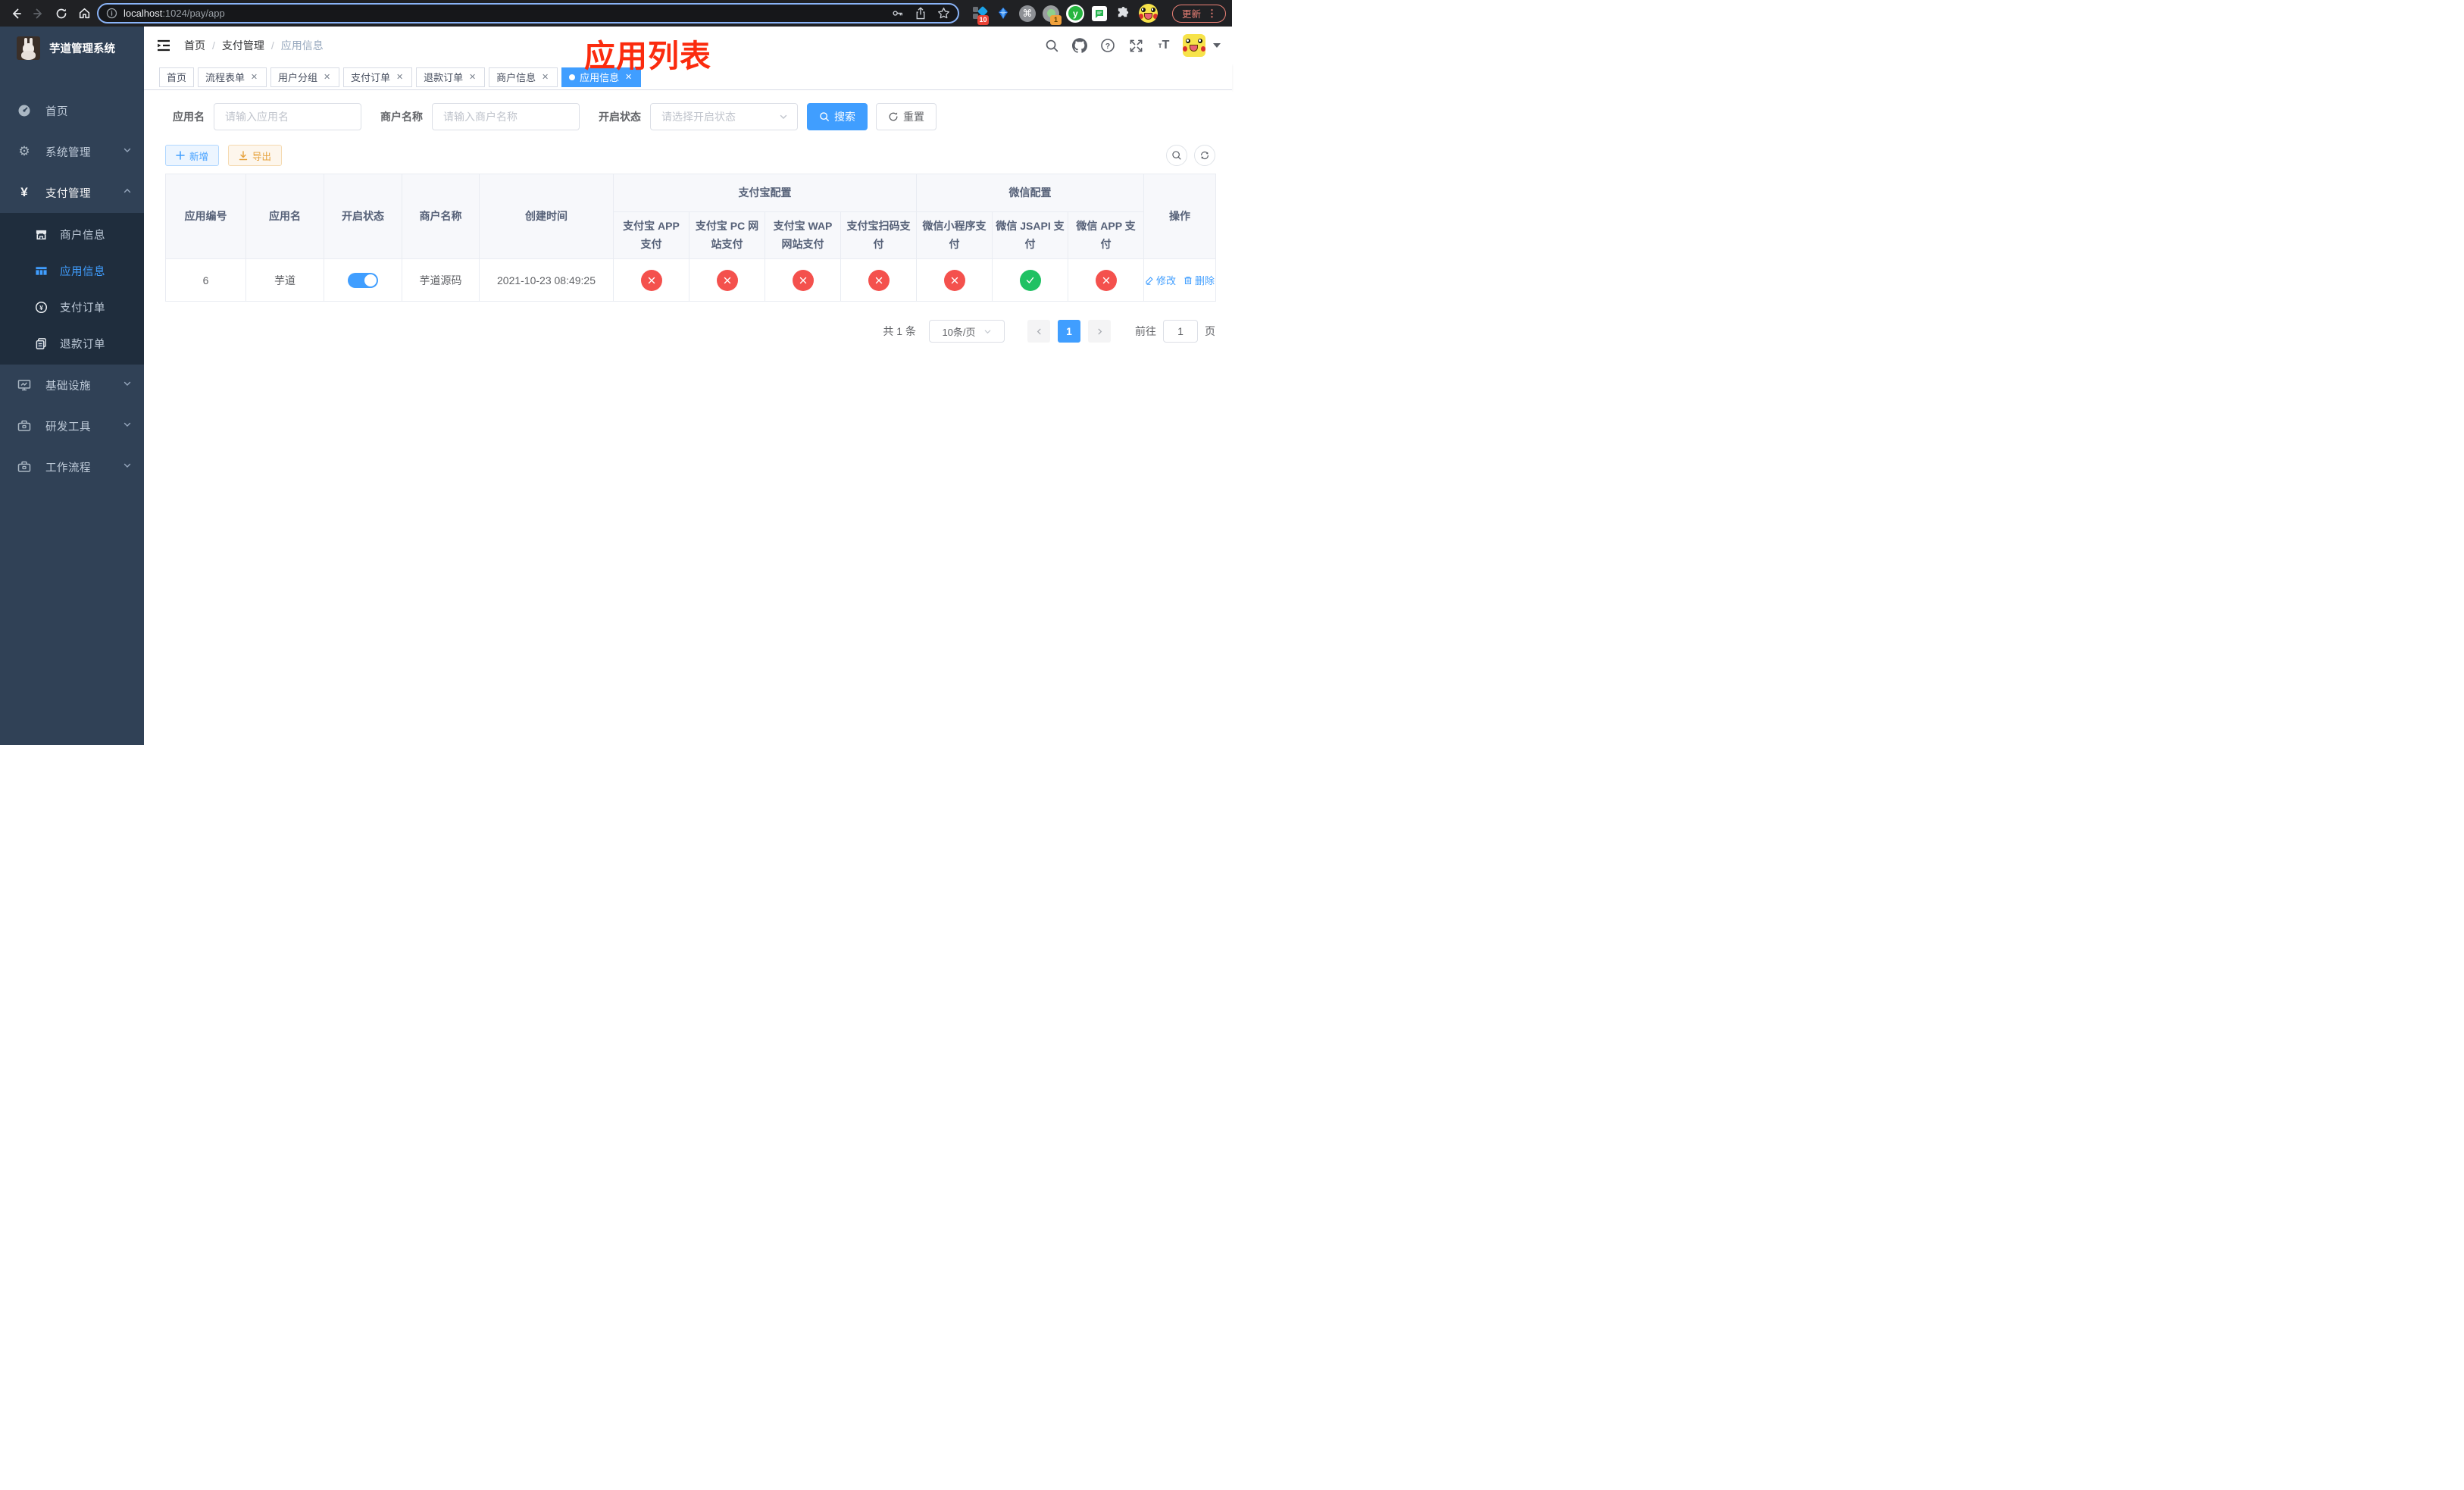 This screenshot has width=2464, height=1490. Describe the element at coordinates (897, 14) in the screenshot. I see `password-key-icon` at that location.